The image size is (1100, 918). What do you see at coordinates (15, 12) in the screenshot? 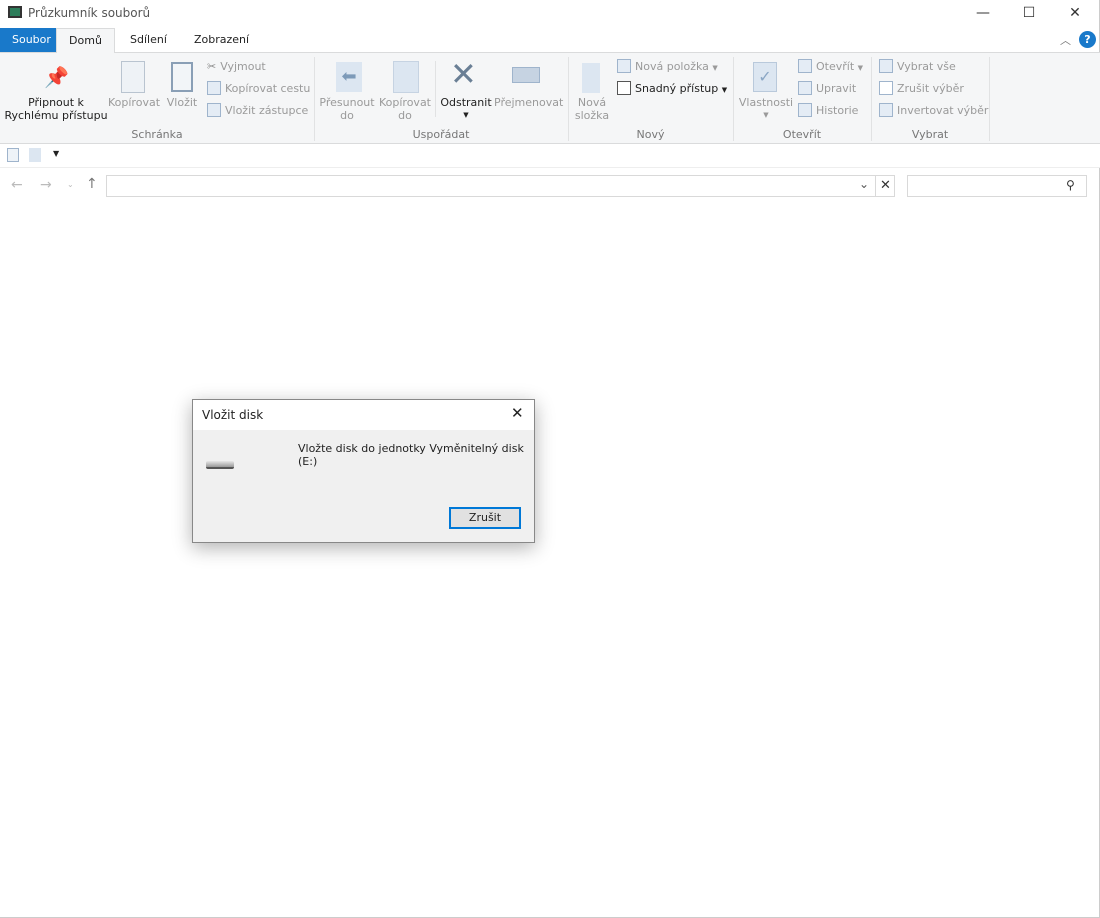
I see `explorer-app-icon` at bounding box center [15, 12].